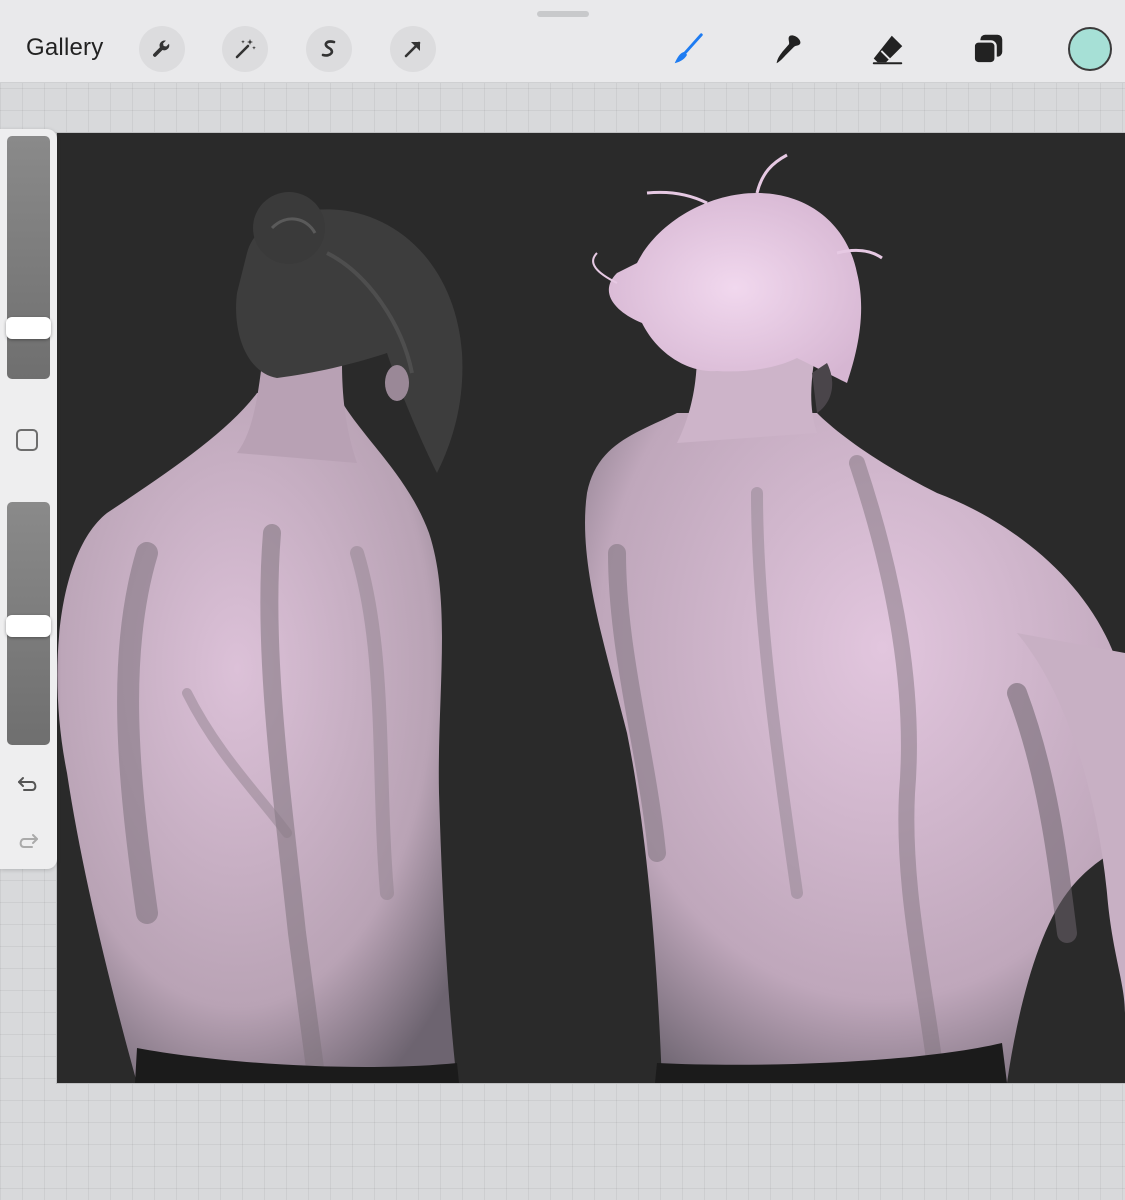 This screenshot has height=1200, width=1125. I want to click on smudge-button, so click(788, 49).